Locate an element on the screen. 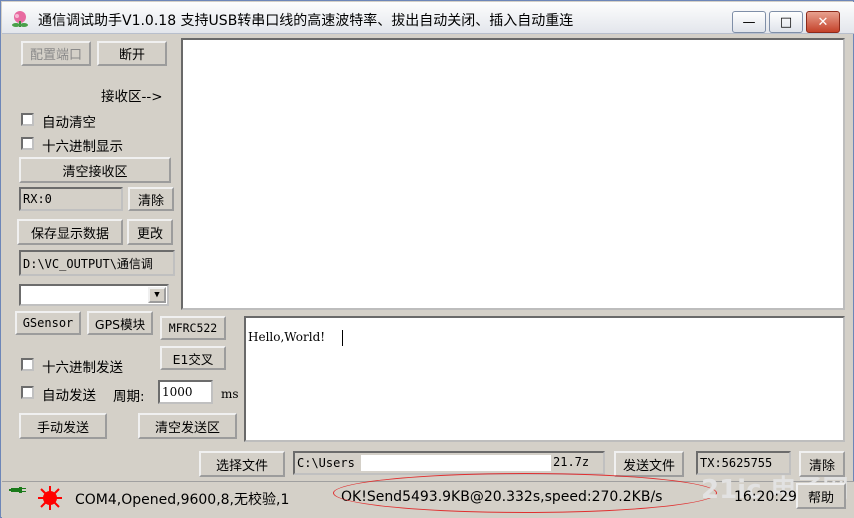  manual-send-button: 手动发送 is located at coordinates (63, 426).